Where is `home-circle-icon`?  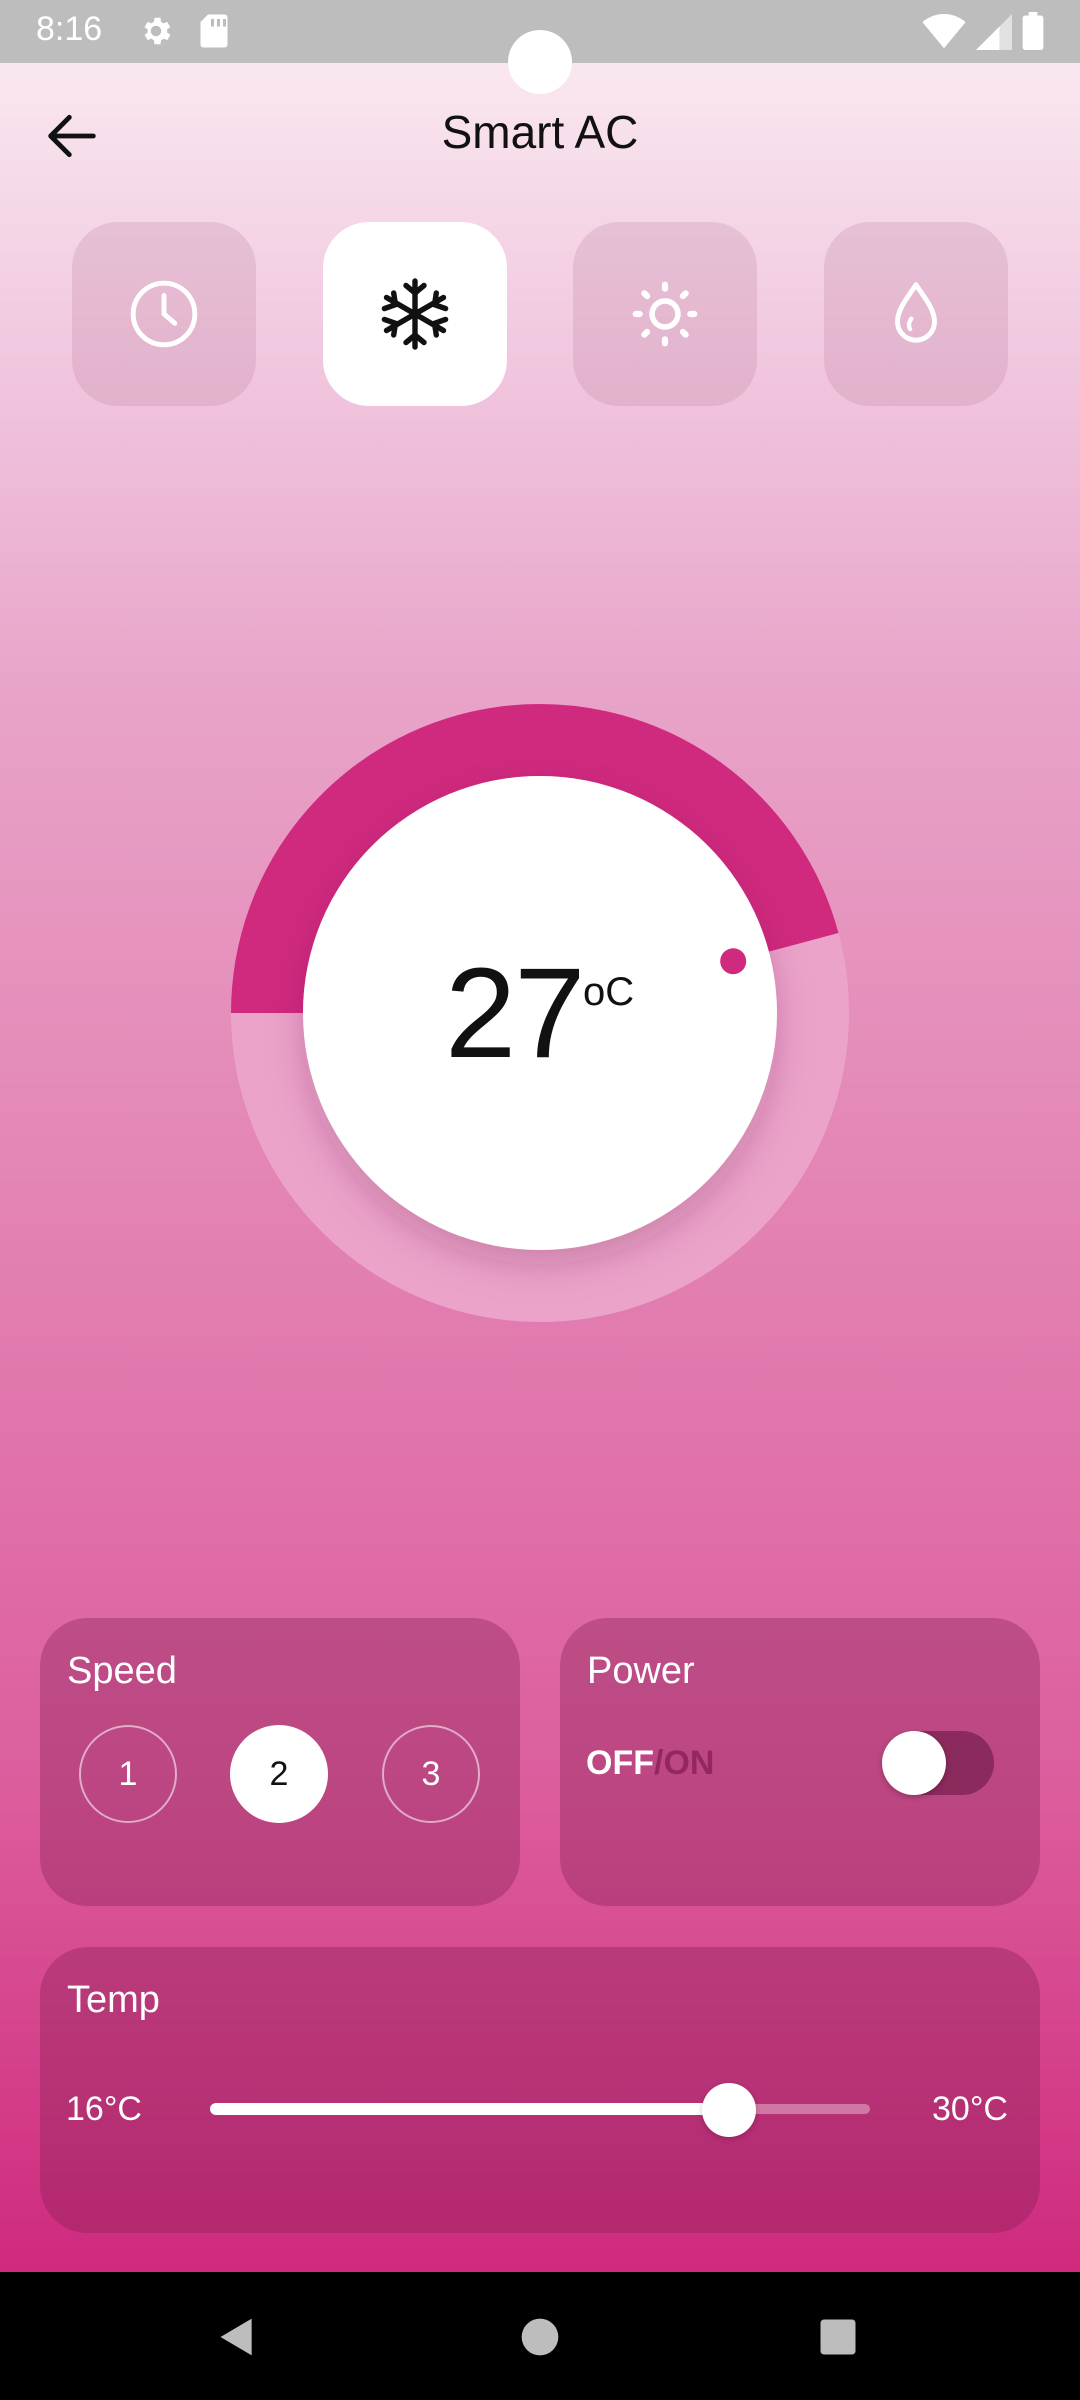 home-circle-icon is located at coordinates (540, 2337).